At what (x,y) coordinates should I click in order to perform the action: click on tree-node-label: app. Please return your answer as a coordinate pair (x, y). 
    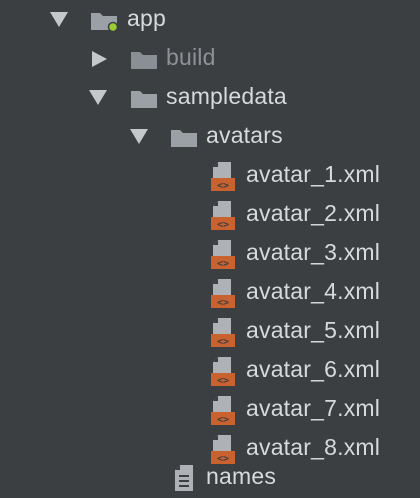
    Looking at the image, I should click on (146, 18).